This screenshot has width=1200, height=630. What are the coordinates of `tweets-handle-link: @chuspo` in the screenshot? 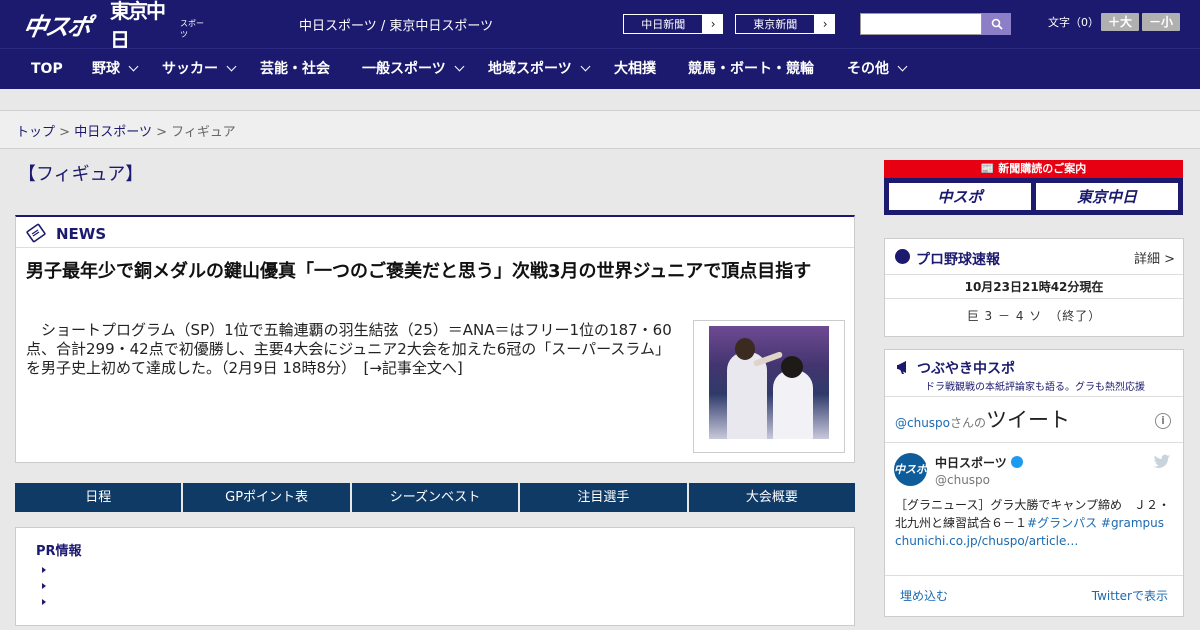 It's located at (922, 423).